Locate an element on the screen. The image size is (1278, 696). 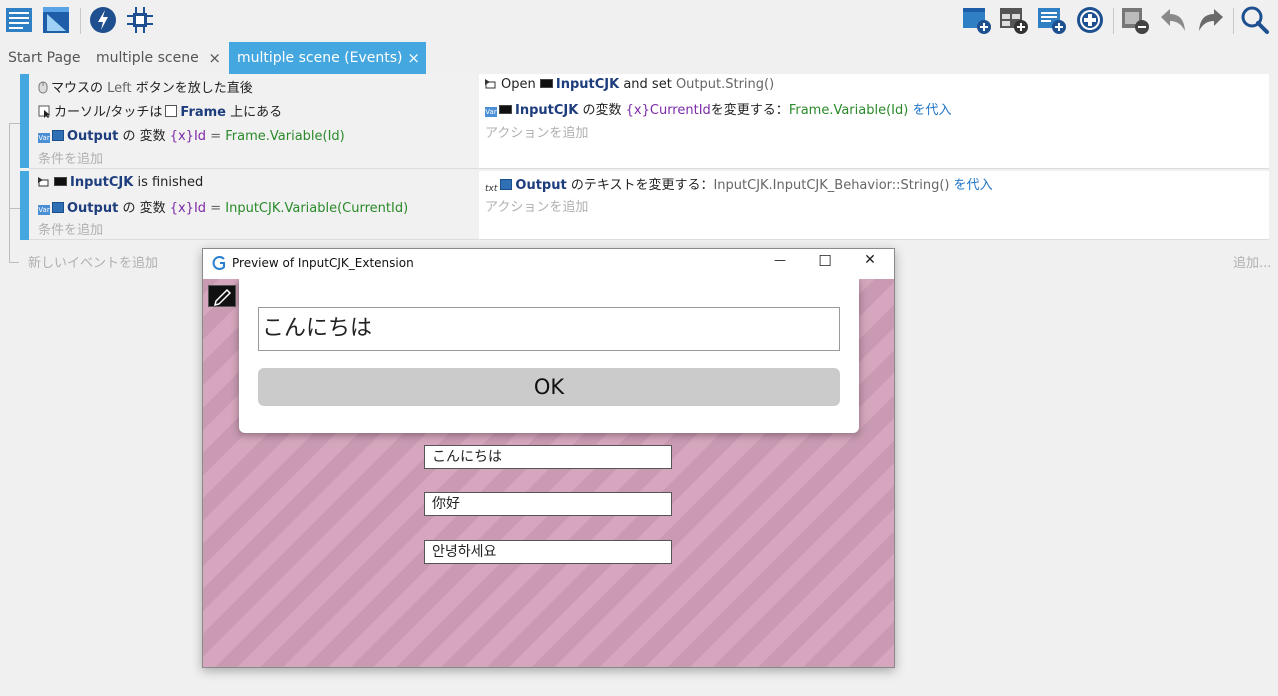
project-manager-icon is located at coordinates (19, 20).